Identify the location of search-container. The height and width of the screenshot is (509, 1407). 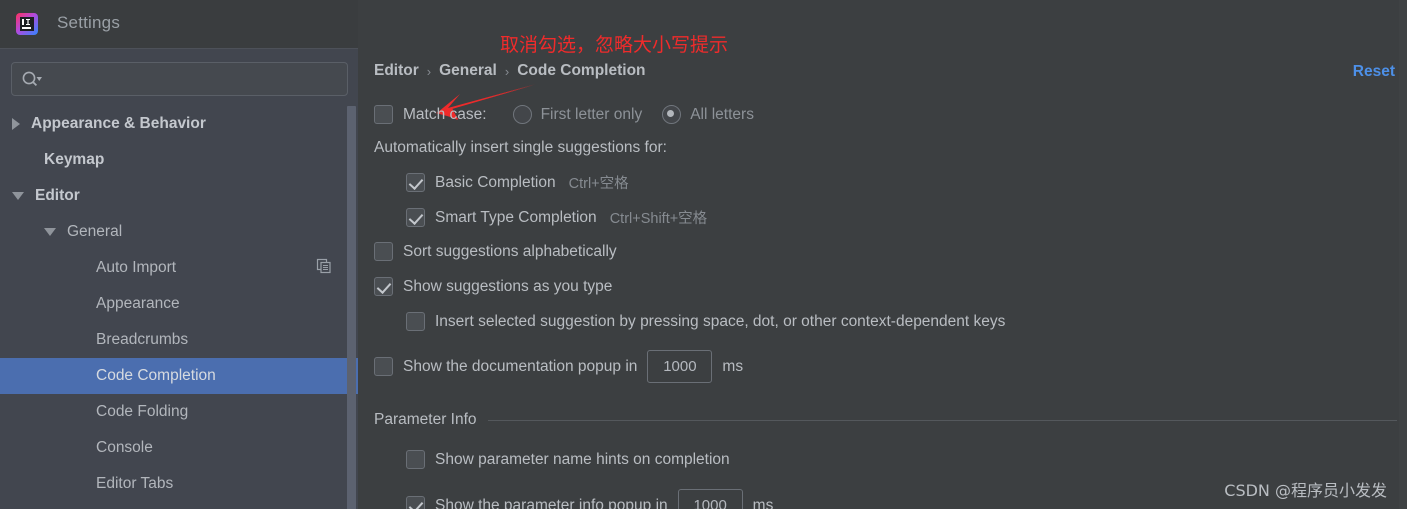
(179, 79).